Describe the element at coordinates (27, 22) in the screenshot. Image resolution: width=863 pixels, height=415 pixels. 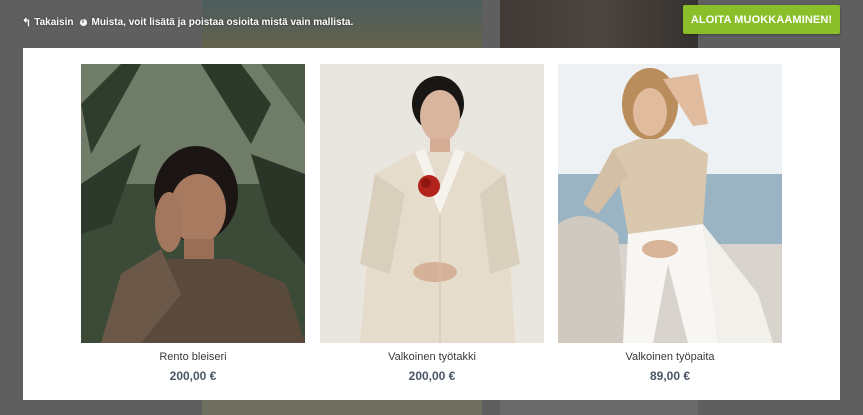
I see `back-arrow-icon: ↰` at that location.